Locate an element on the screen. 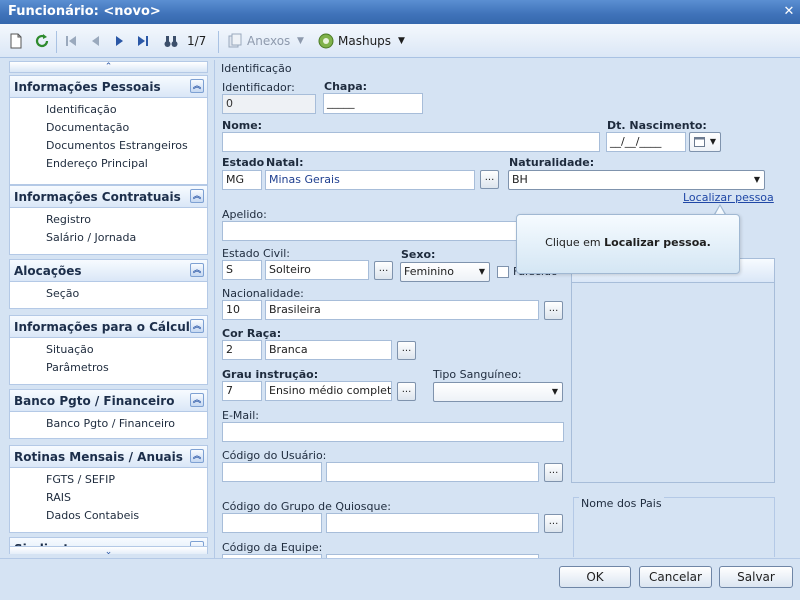 Image resolution: width=800 pixels, height=600 pixels. cancel-button: Cancelar is located at coordinates (675, 577).